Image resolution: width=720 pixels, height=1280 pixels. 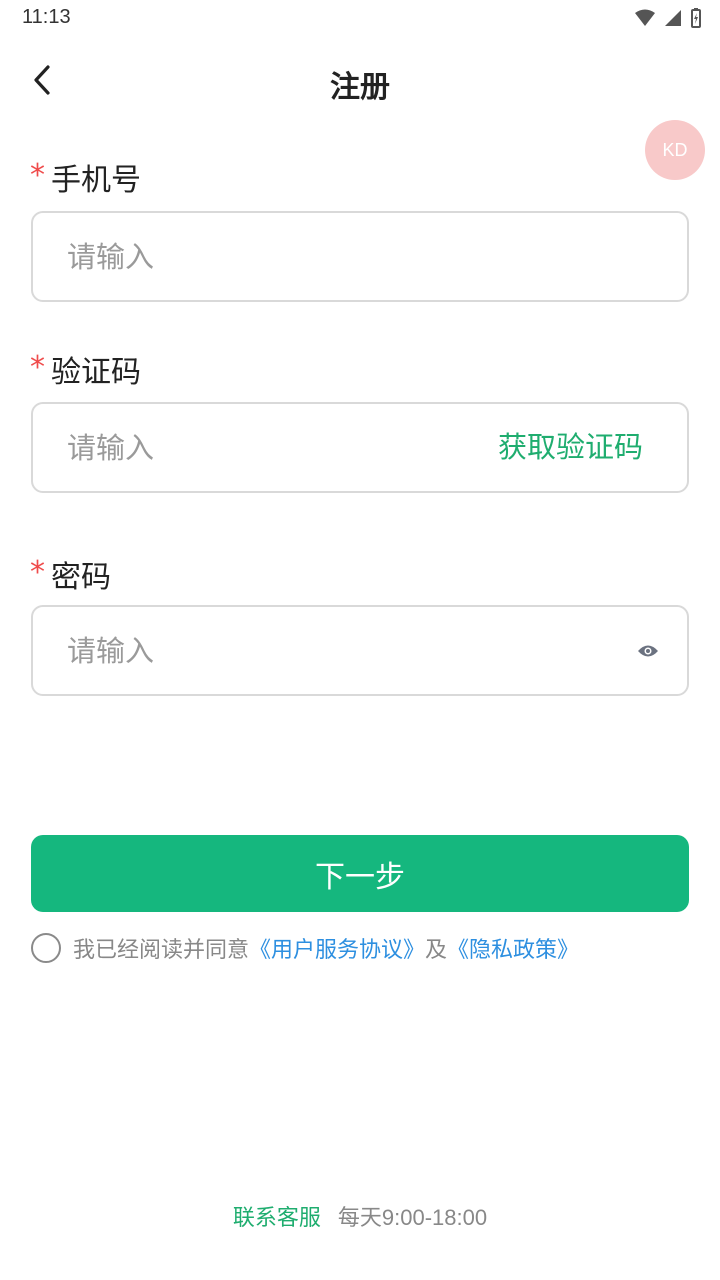 I want to click on wifi-icon, so click(x=645, y=17).